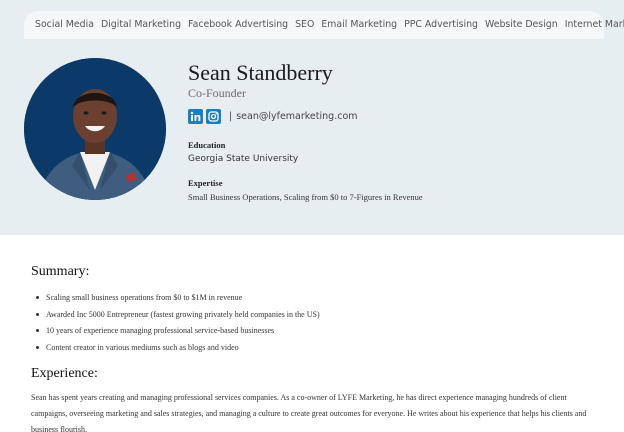  I want to click on email-link: sean@lyfemarketing.com, so click(296, 116).